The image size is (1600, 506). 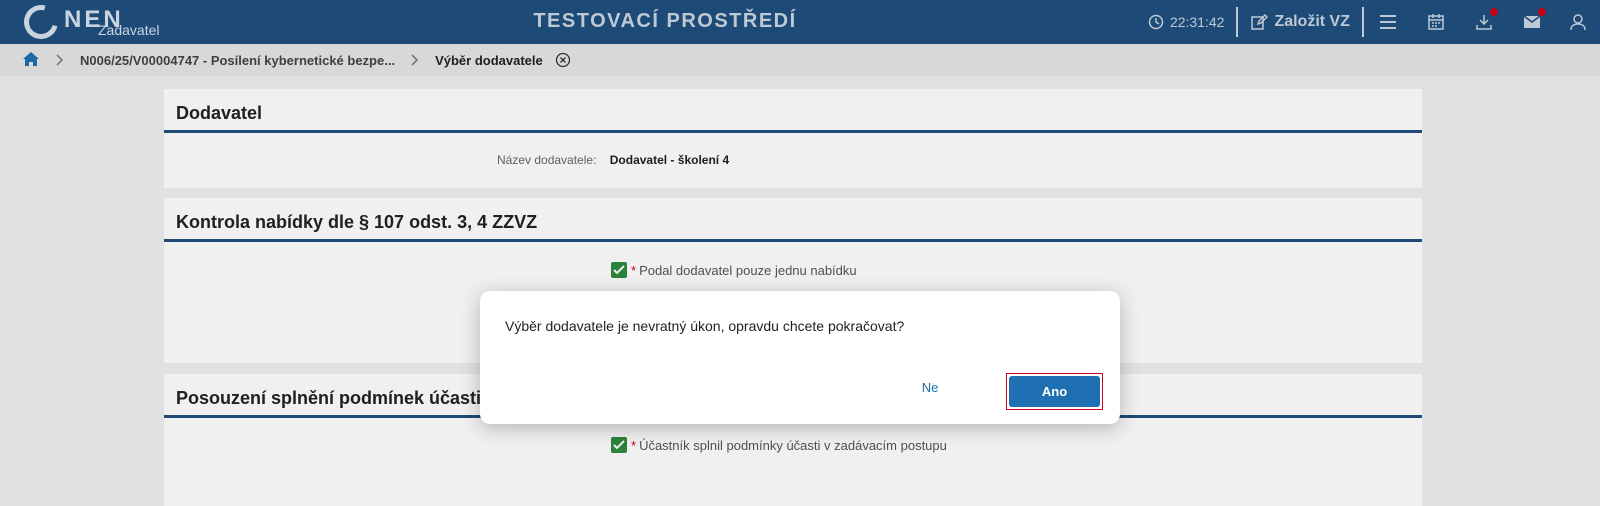 I want to click on yes-button: Ano, so click(x=1054, y=391).